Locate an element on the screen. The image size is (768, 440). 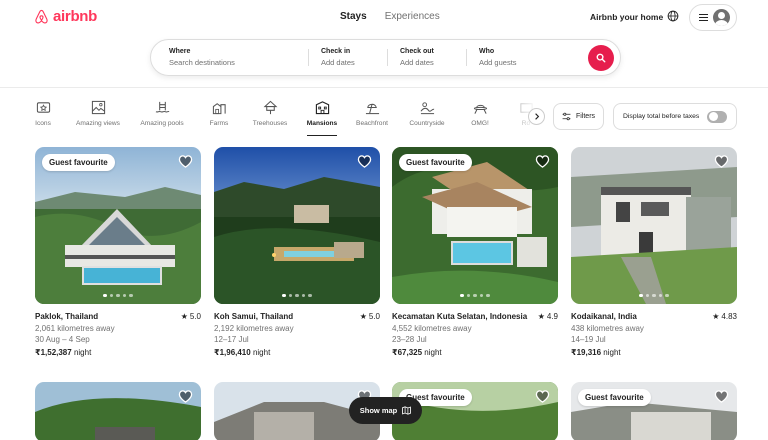
countryside-icon is located at coordinates (427, 108).